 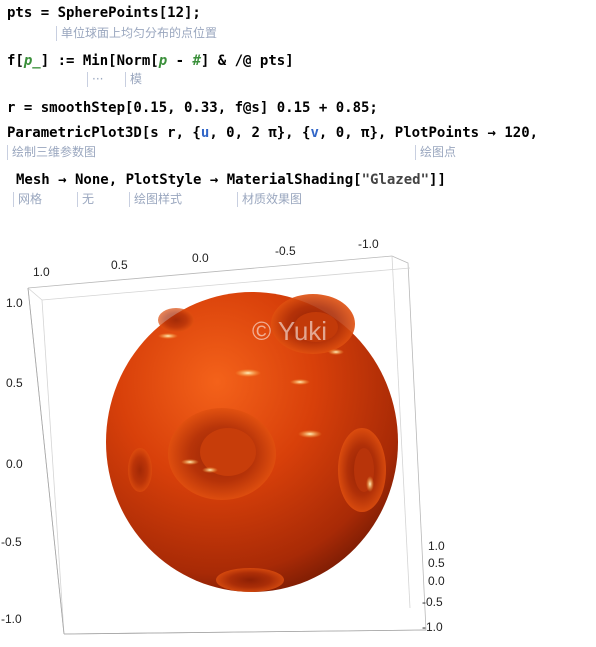 I want to click on annotation-material-shading: 材质效果图, so click(x=269, y=199).